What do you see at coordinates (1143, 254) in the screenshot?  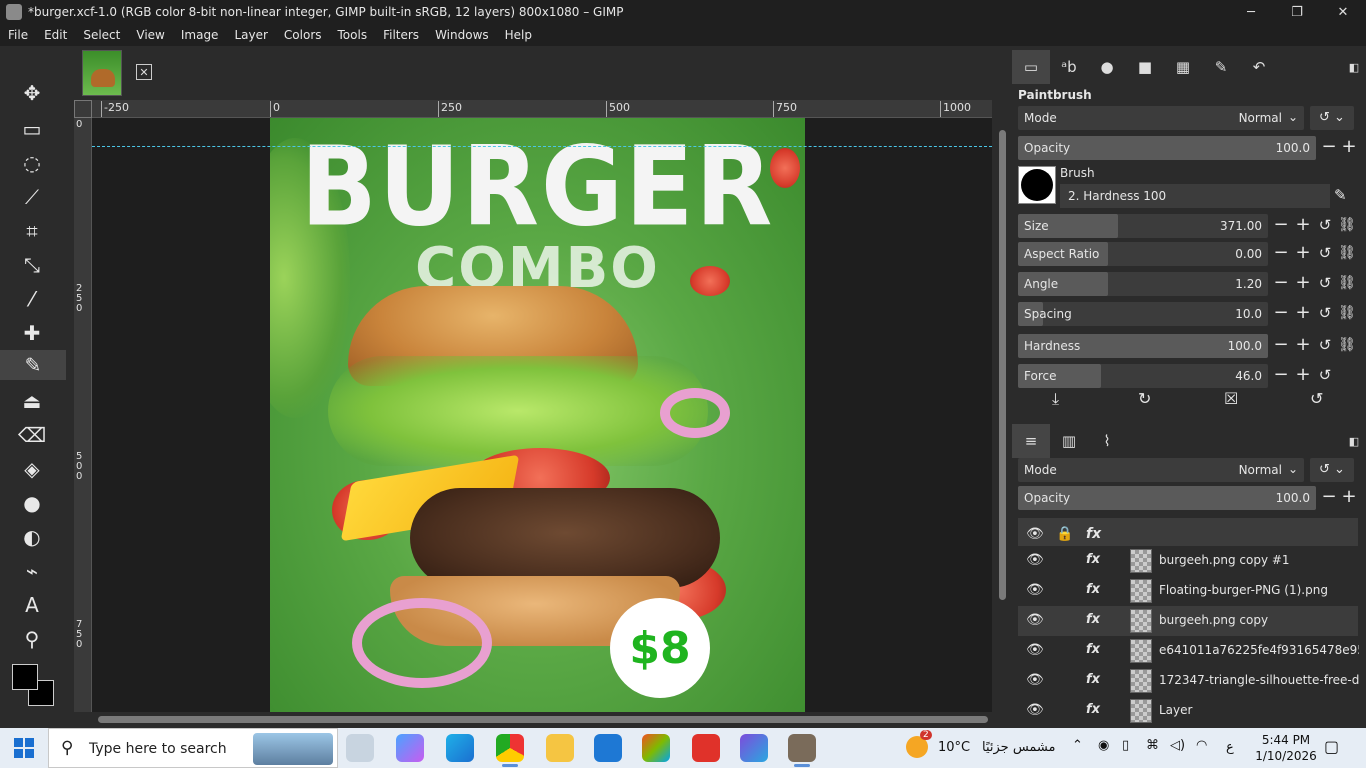 I see `slider-aspect-ratio: Aspect Ratio 0.00` at bounding box center [1143, 254].